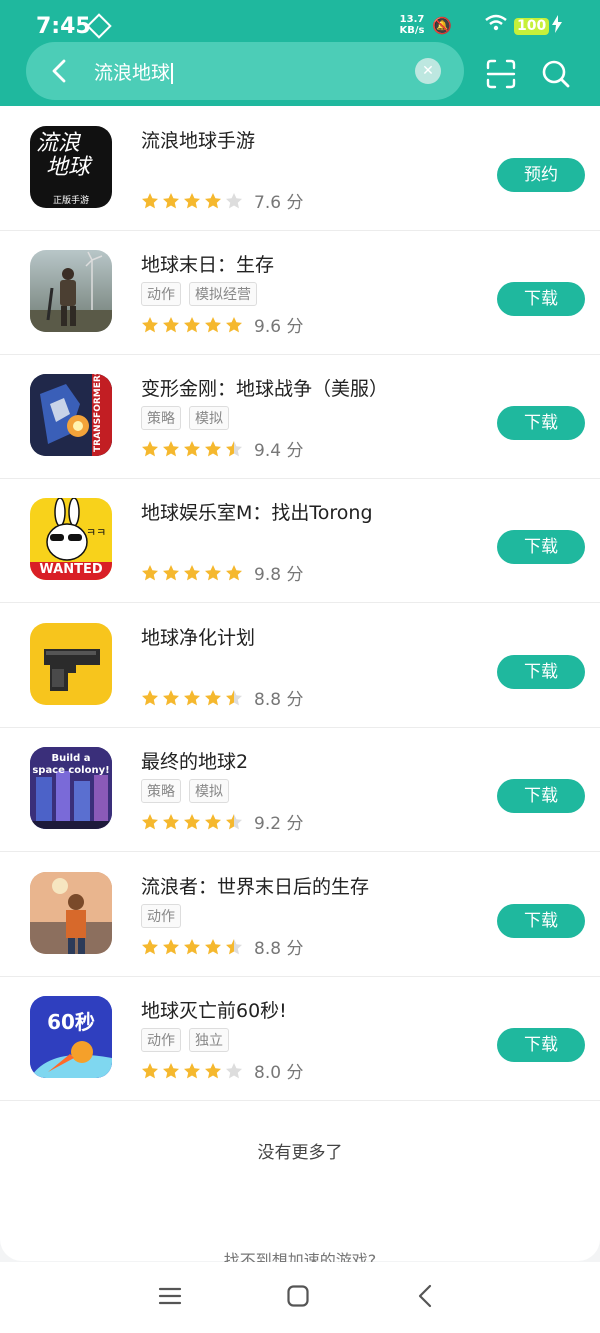  I want to click on scan-icon, so click(501, 74).